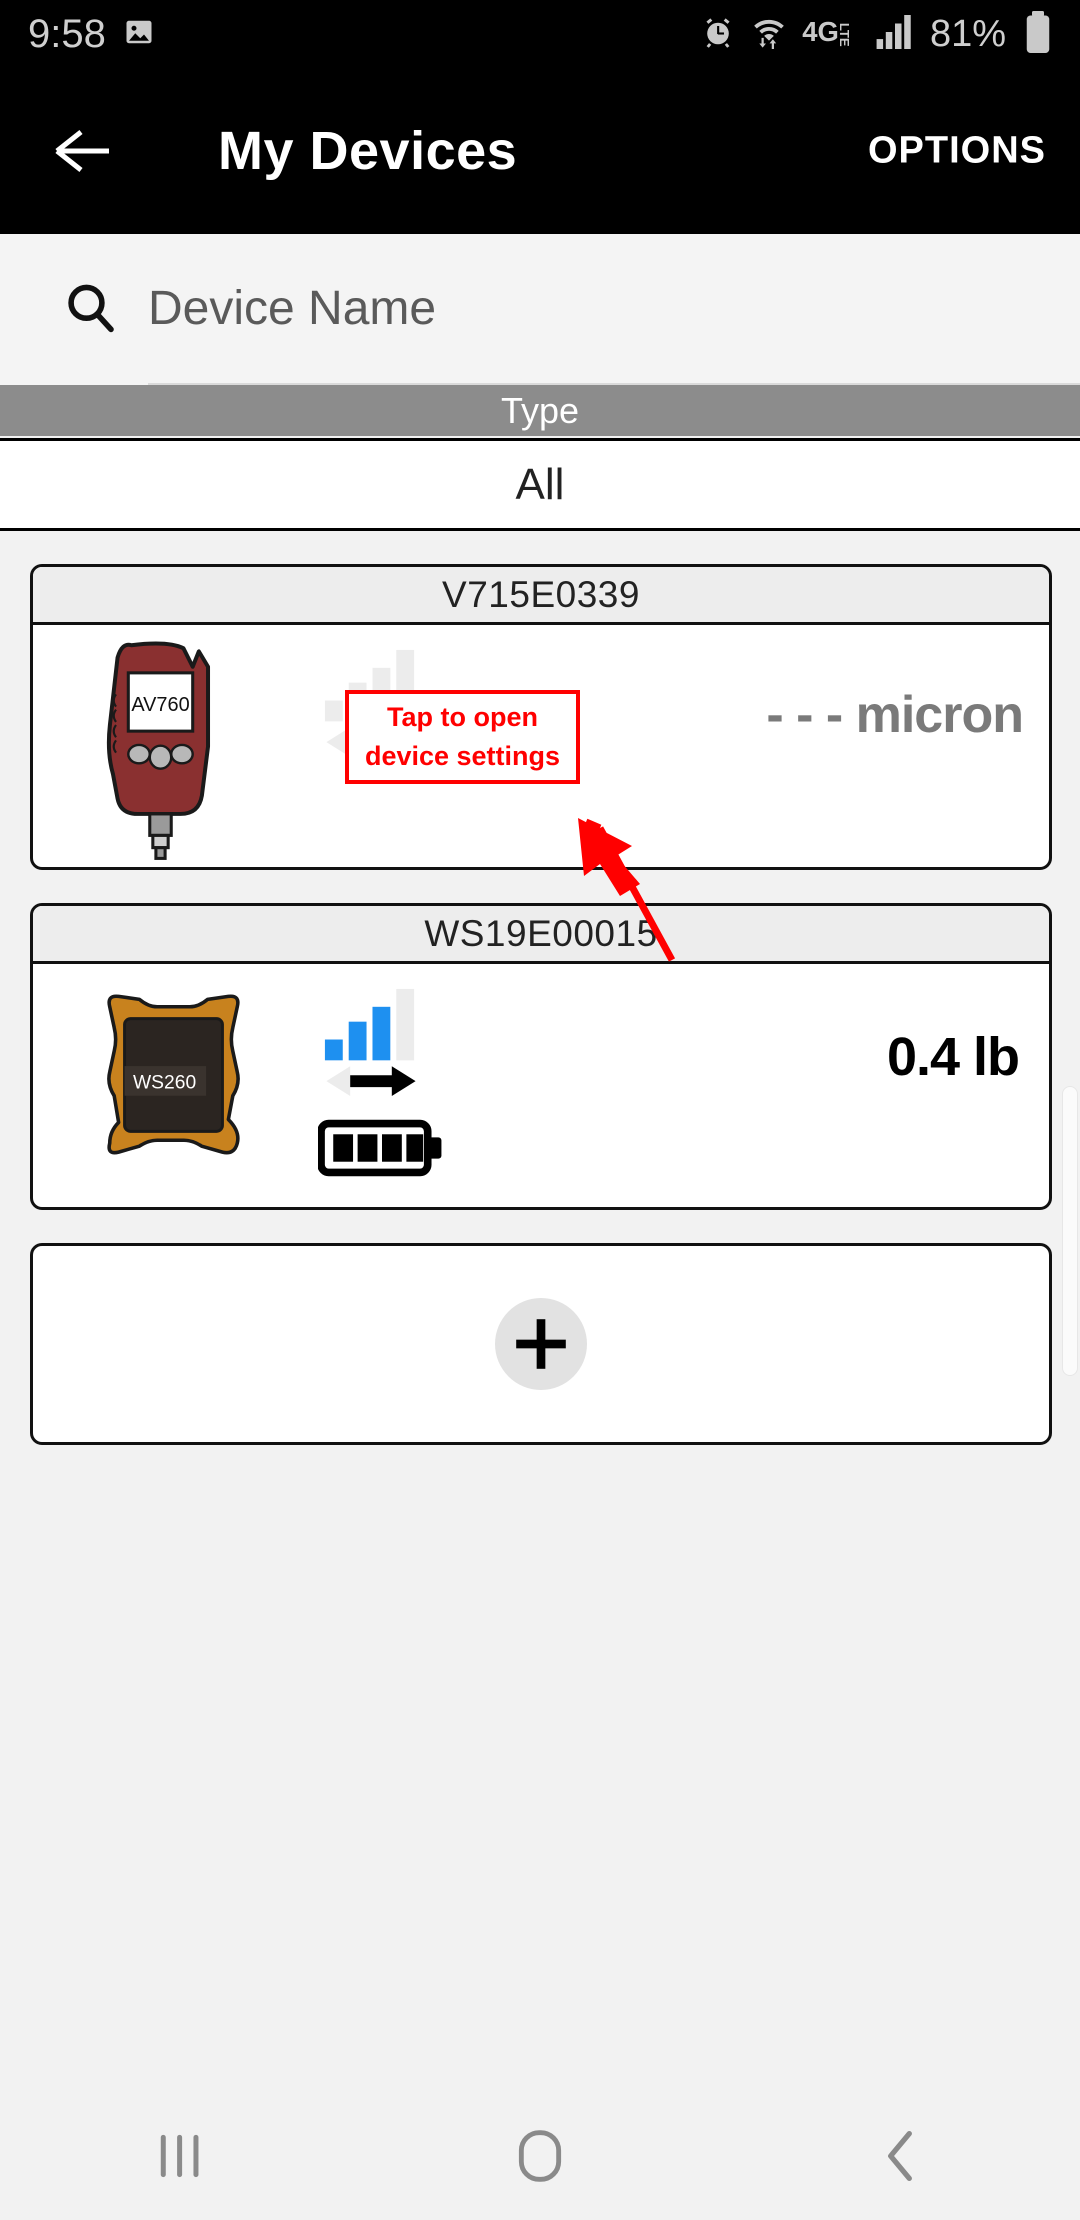 Image resolution: width=1080 pixels, height=2220 pixels. I want to click on nav-recents-button, so click(180, 2156).